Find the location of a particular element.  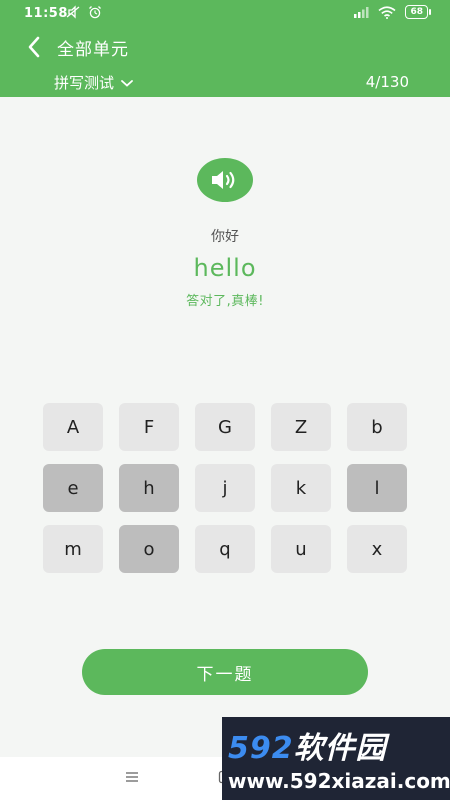

letter-key: l is located at coordinates (377, 488).